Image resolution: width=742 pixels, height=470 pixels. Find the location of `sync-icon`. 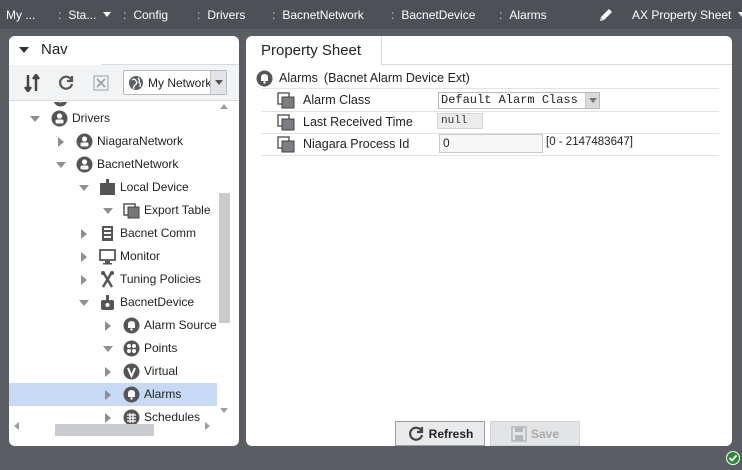

sync-icon is located at coordinates (32, 83).